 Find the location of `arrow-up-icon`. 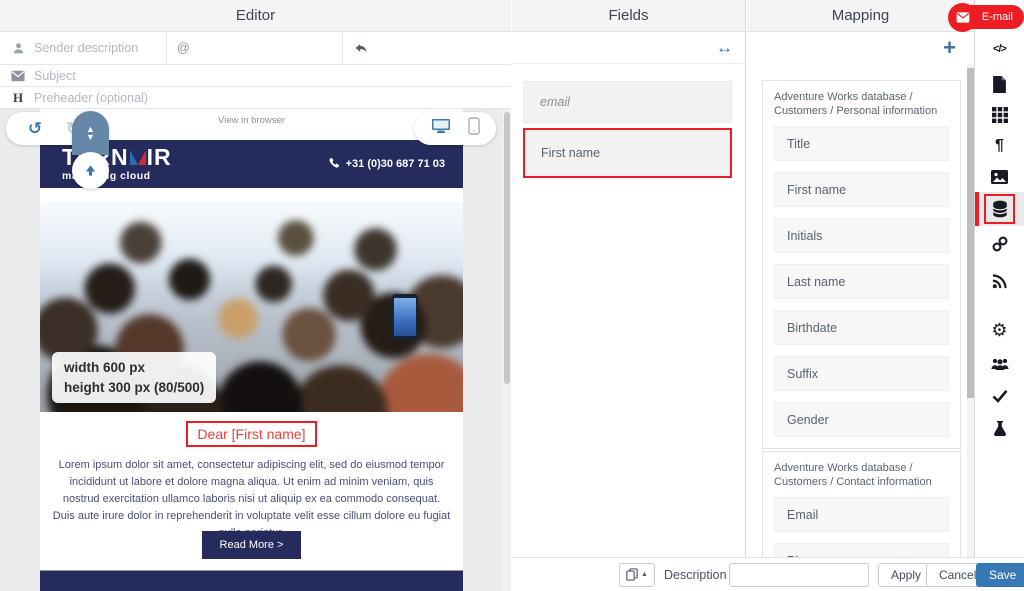

arrow-up-icon is located at coordinates (90, 170).